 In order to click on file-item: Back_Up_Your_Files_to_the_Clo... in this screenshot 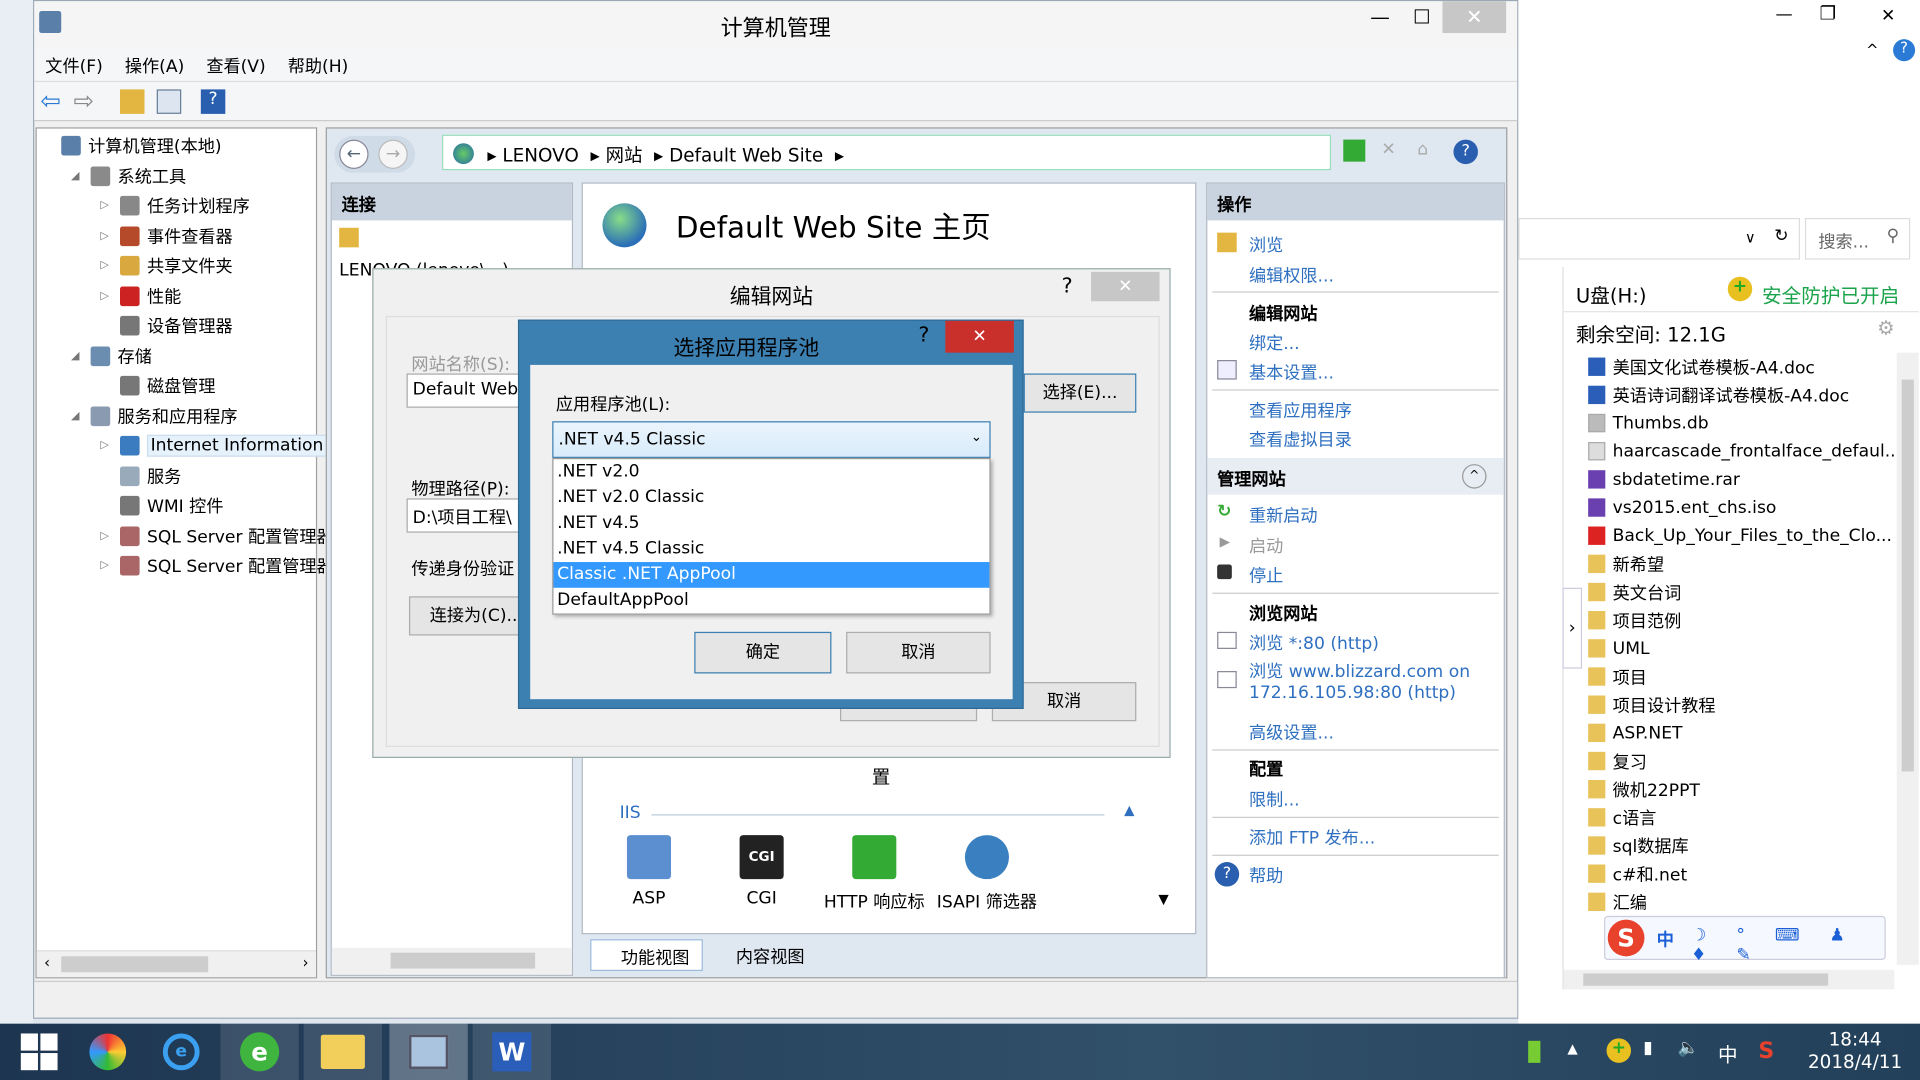, I will do `click(1740, 536)`.